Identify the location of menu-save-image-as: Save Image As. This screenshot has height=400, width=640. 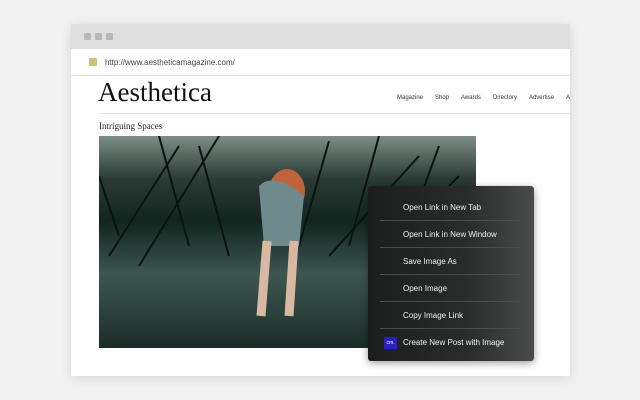
(450, 261).